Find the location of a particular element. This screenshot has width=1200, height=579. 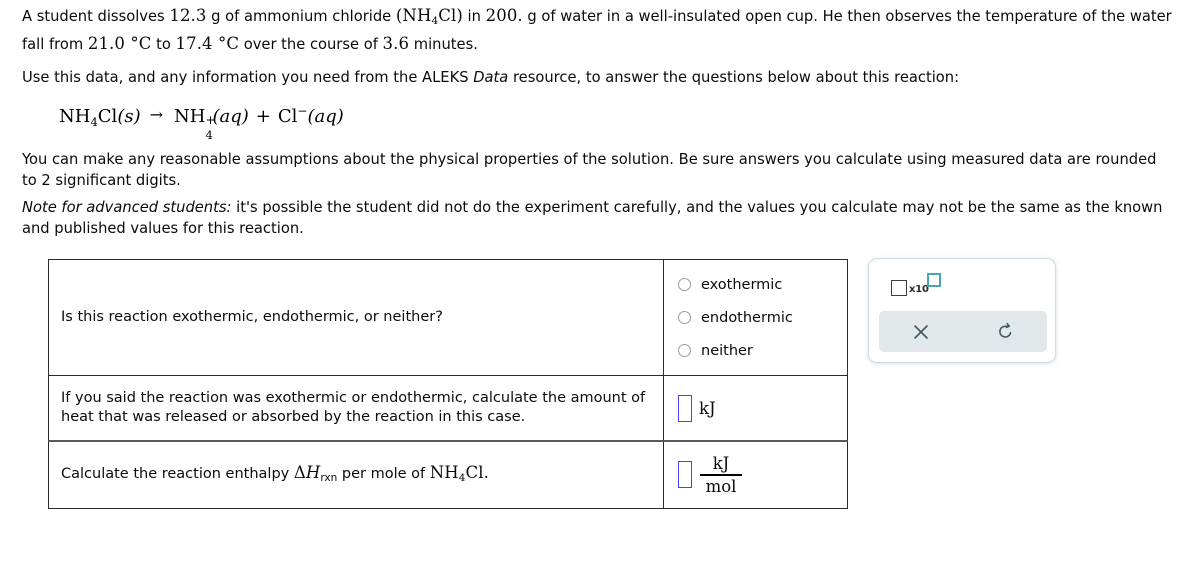

equation-plus-sign: + is located at coordinates (263, 116).